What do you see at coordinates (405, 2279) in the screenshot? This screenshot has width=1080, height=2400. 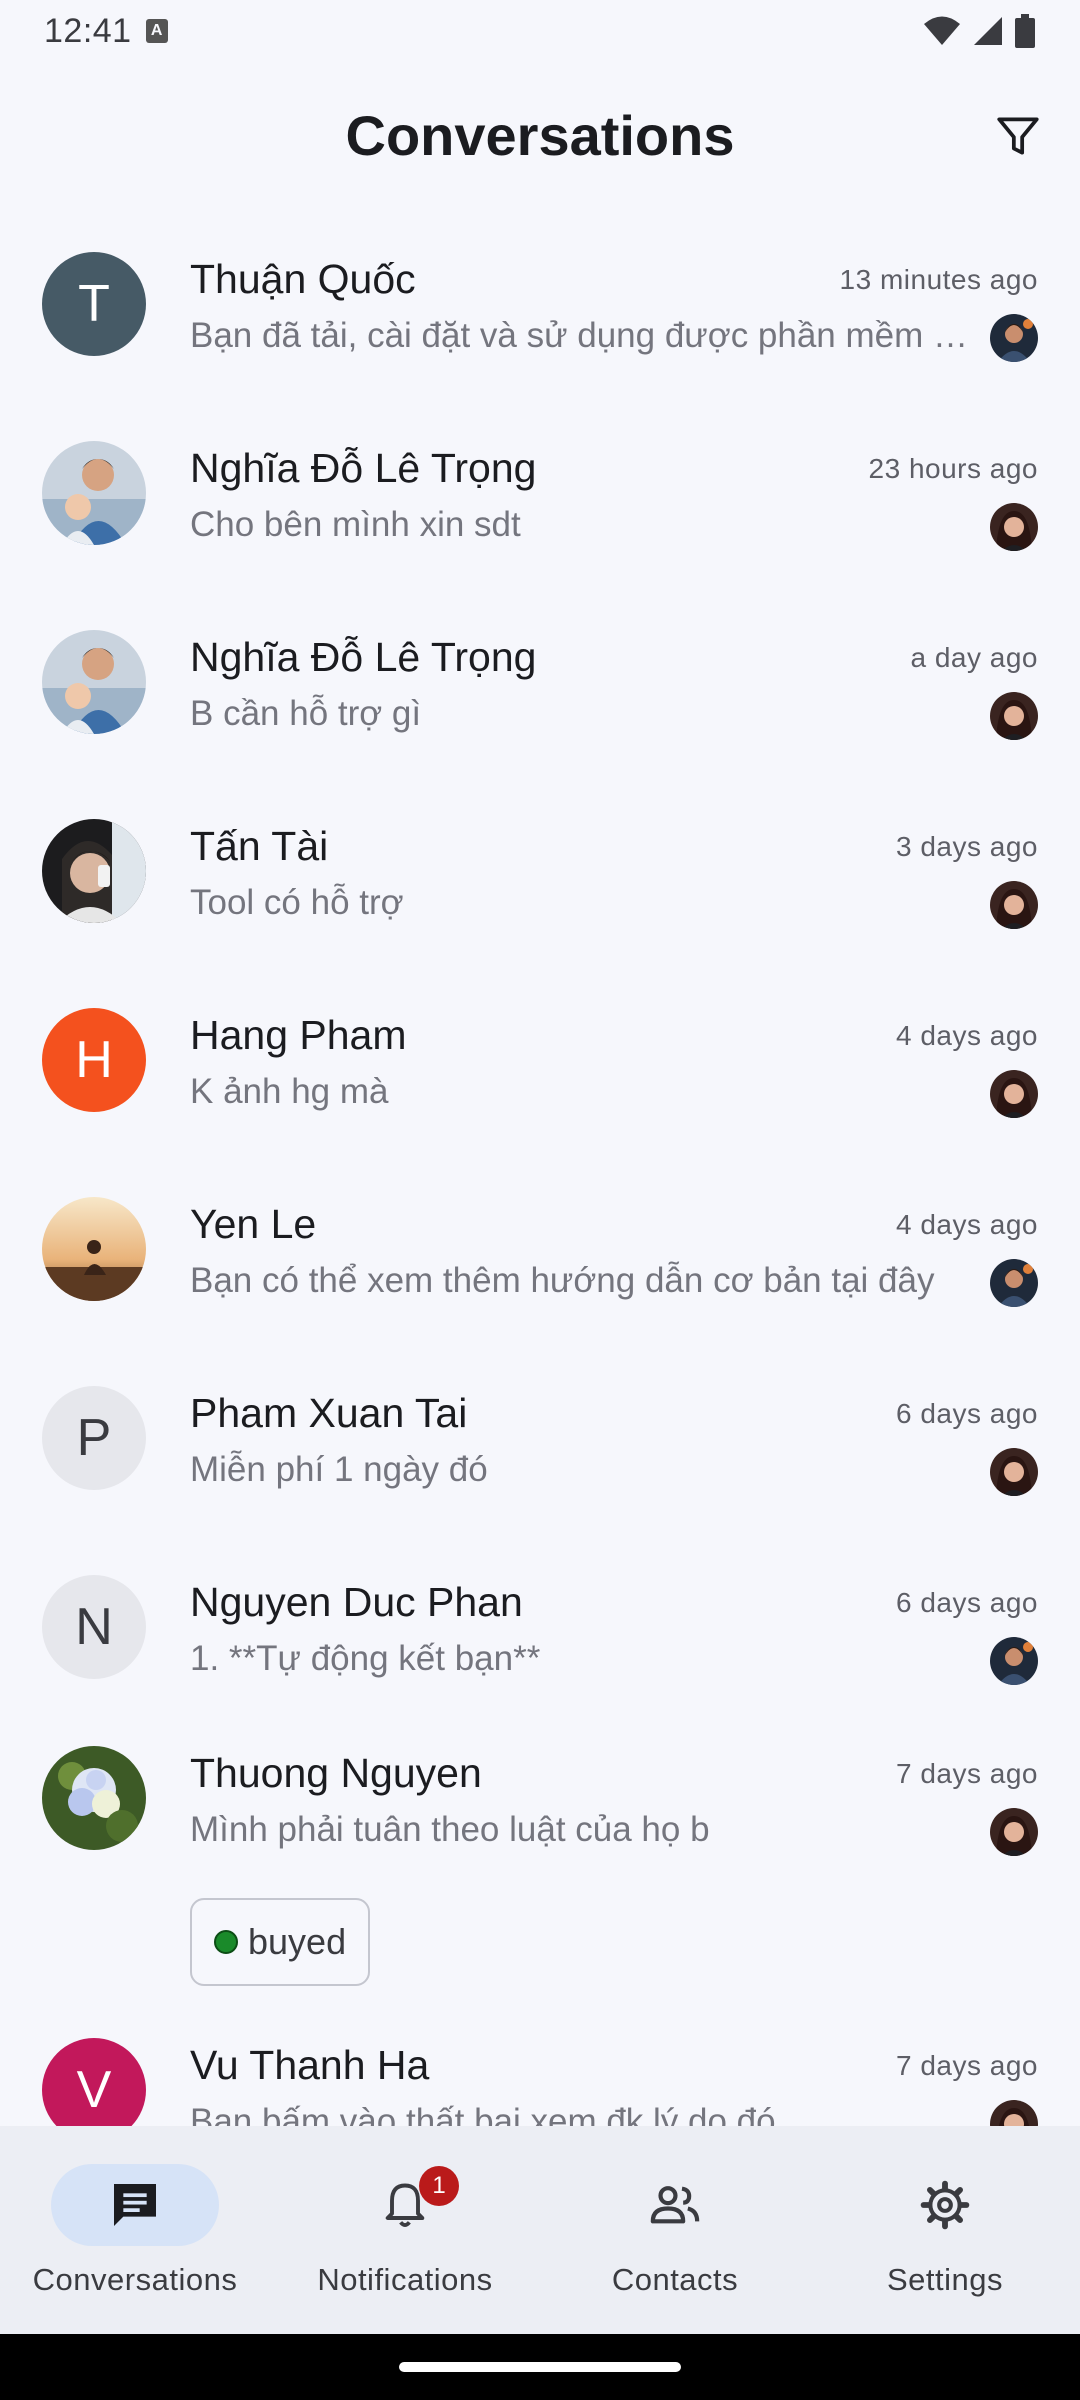 I see `nav-label: Notifications` at bounding box center [405, 2279].